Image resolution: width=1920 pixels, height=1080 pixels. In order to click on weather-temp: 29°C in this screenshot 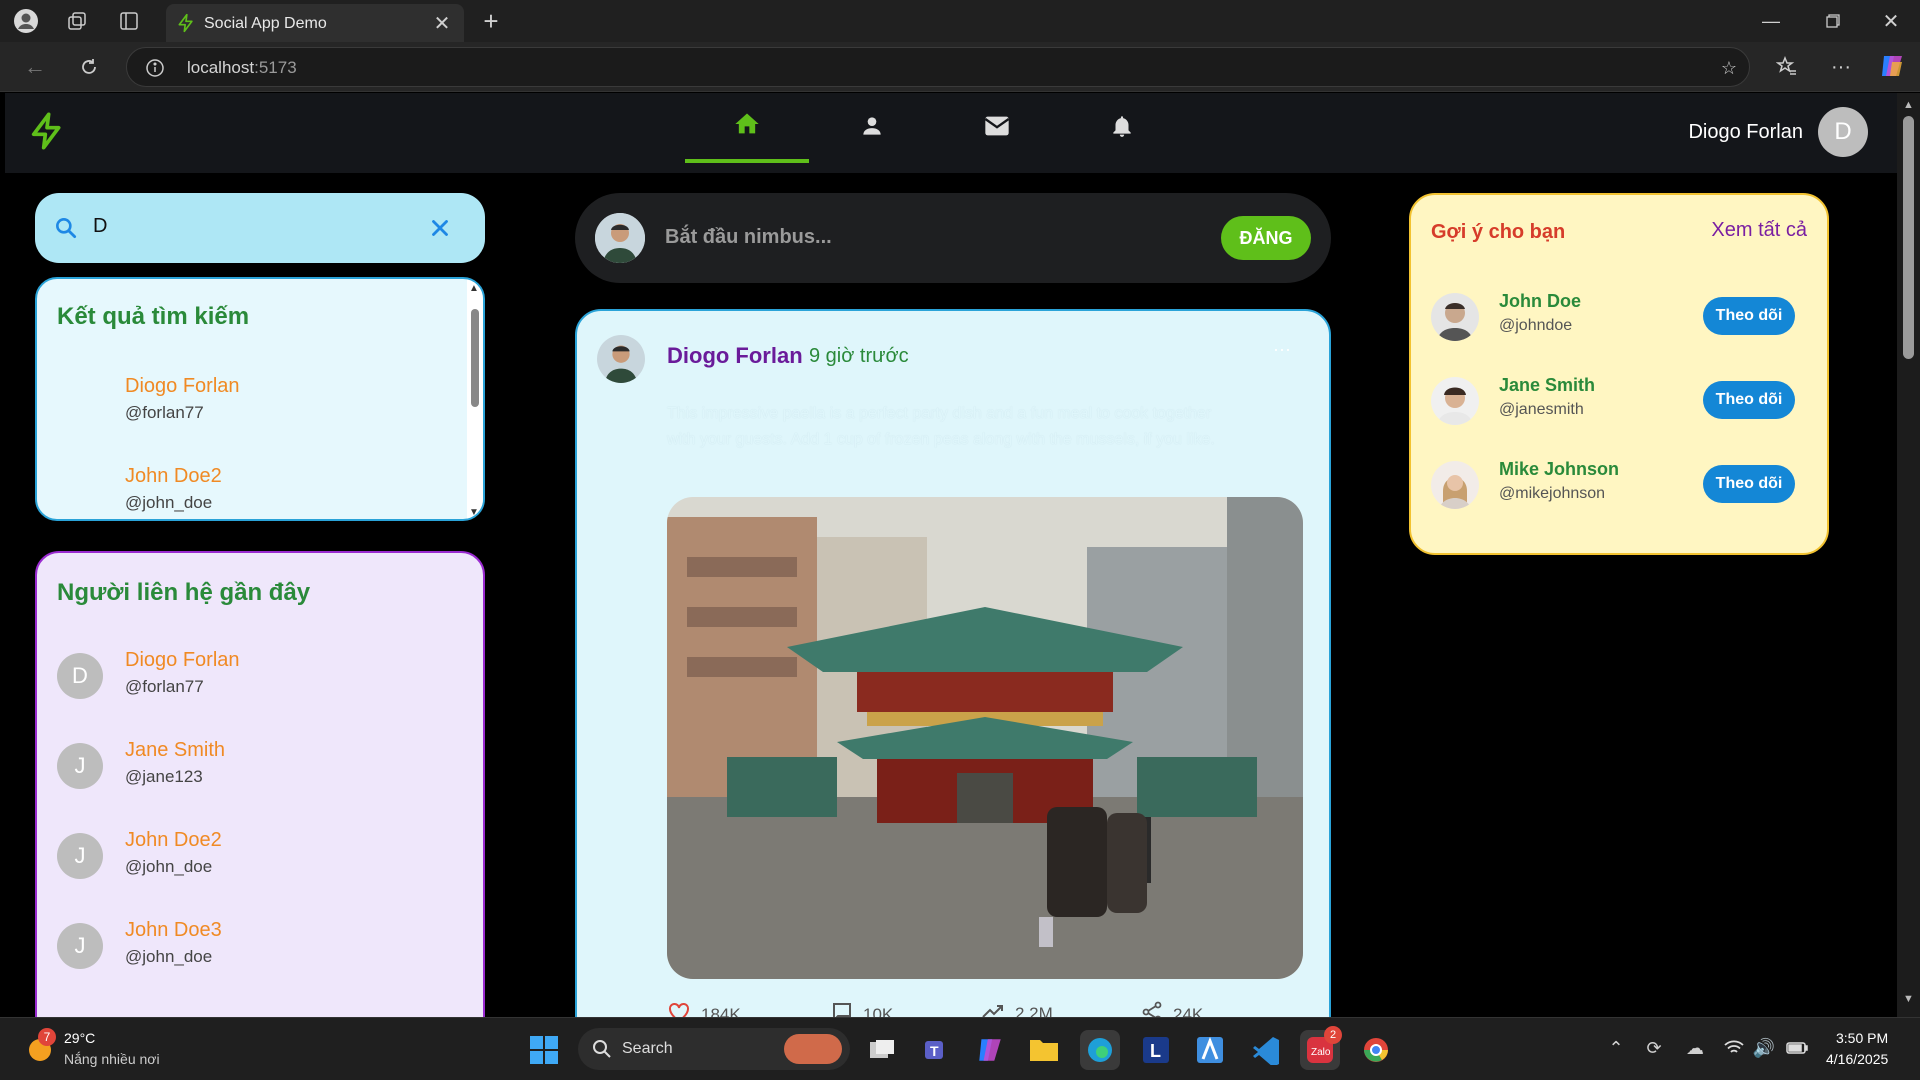, I will do `click(79, 1038)`.